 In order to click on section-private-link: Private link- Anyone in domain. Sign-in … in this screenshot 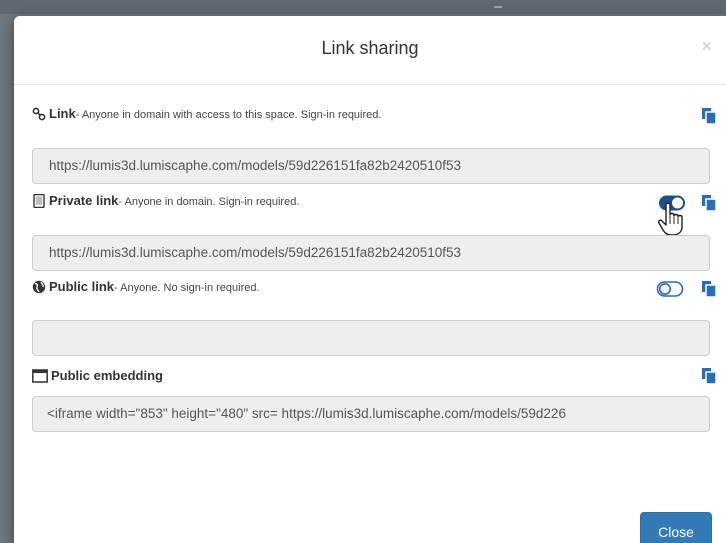, I will do `click(374, 231)`.